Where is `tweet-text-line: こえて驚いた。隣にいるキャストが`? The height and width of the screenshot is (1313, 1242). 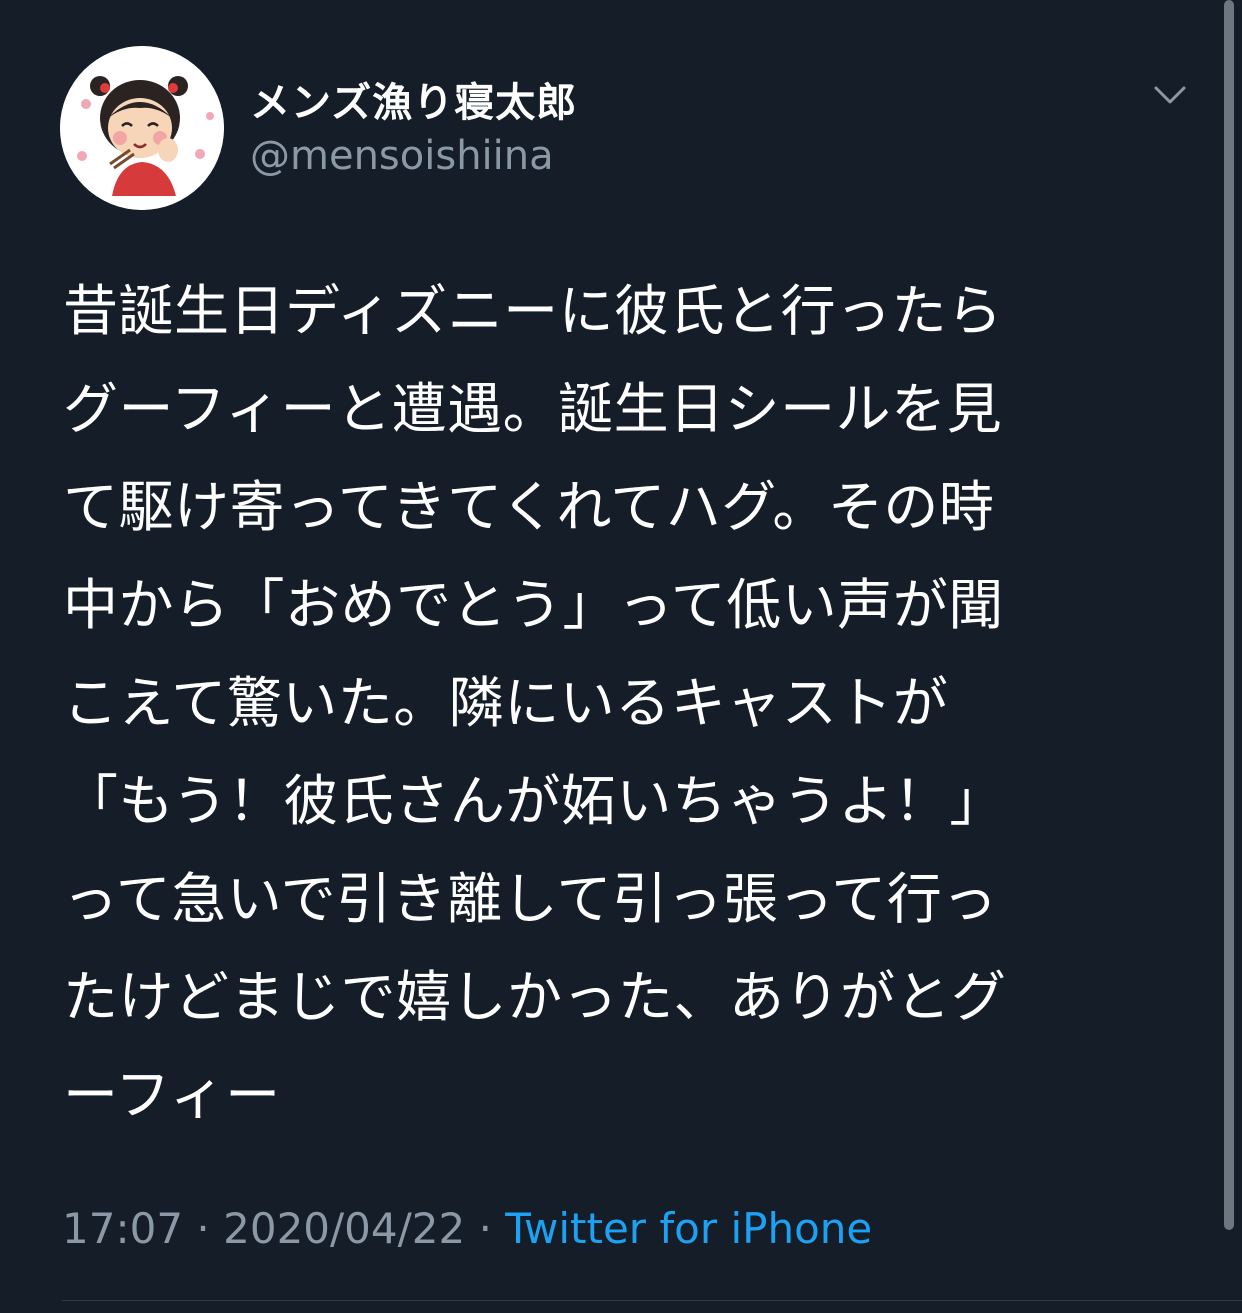 tweet-text-line: こえて驚いた。隣にいるキャストが is located at coordinates (506, 703).